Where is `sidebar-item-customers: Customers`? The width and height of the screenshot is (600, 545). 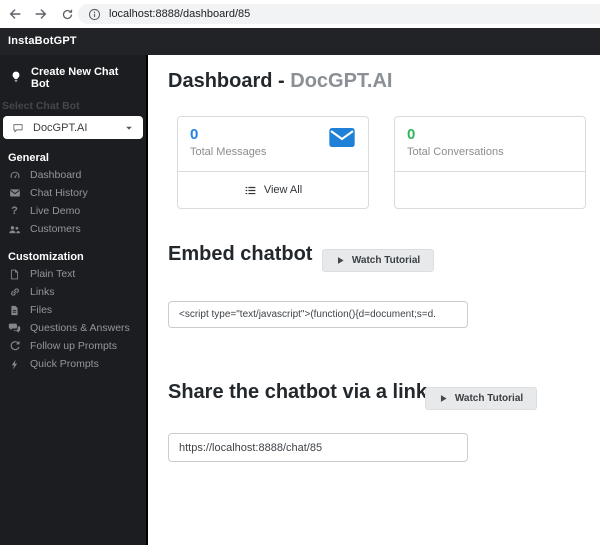
sidebar-item-customers: Customers is located at coordinates (73, 229).